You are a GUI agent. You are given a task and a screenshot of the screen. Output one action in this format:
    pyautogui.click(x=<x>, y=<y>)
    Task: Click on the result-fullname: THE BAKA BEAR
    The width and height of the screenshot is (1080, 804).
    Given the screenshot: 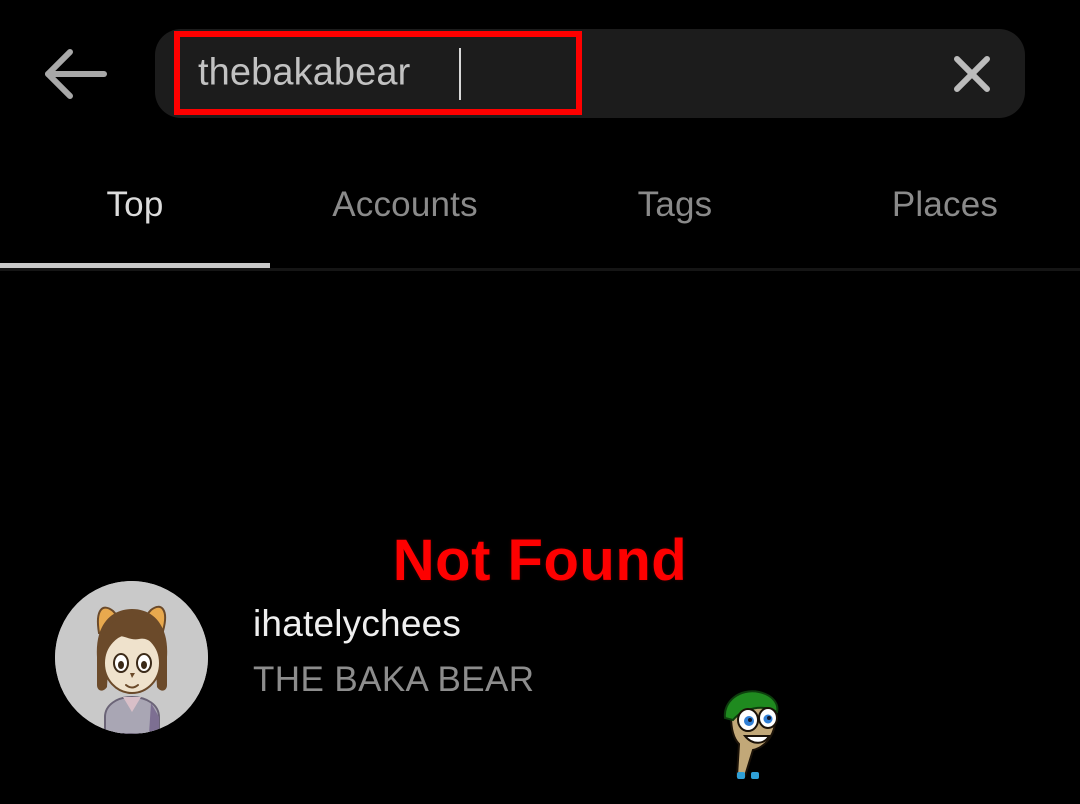 What is the action you would take?
    pyautogui.click(x=394, y=679)
    